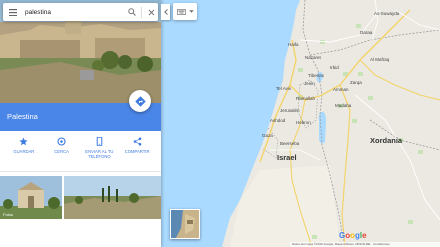 This screenshot has width=440, height=247. Describe the element at coordinates (31, 197) in the screenshot. I see `photo-thumbnail: Fotos` at that location.